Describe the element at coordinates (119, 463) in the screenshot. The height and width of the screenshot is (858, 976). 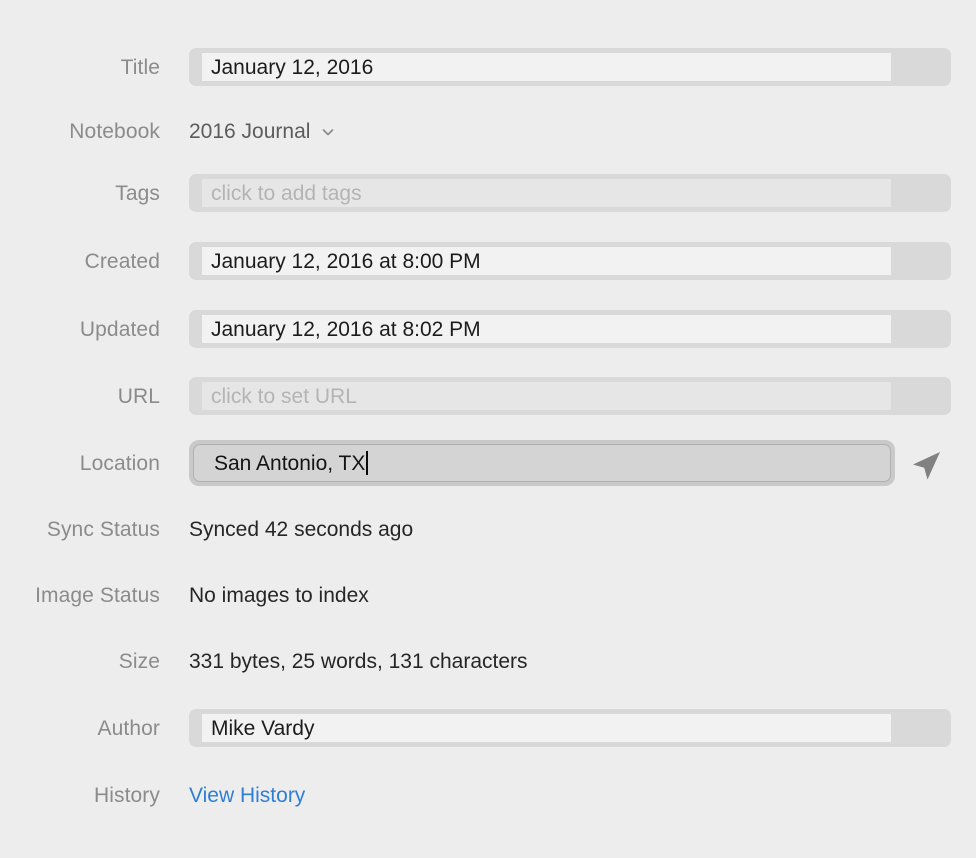
I see `label-location: Location` at that location.